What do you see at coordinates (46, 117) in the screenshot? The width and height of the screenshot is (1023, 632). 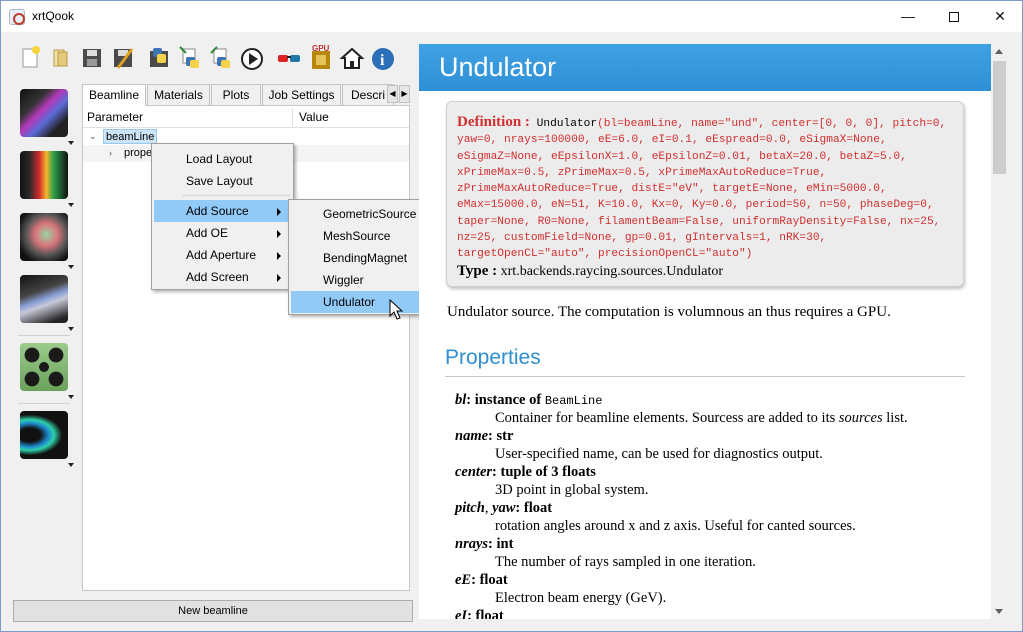 I see `sources-button` at bounding box center [46, 117].